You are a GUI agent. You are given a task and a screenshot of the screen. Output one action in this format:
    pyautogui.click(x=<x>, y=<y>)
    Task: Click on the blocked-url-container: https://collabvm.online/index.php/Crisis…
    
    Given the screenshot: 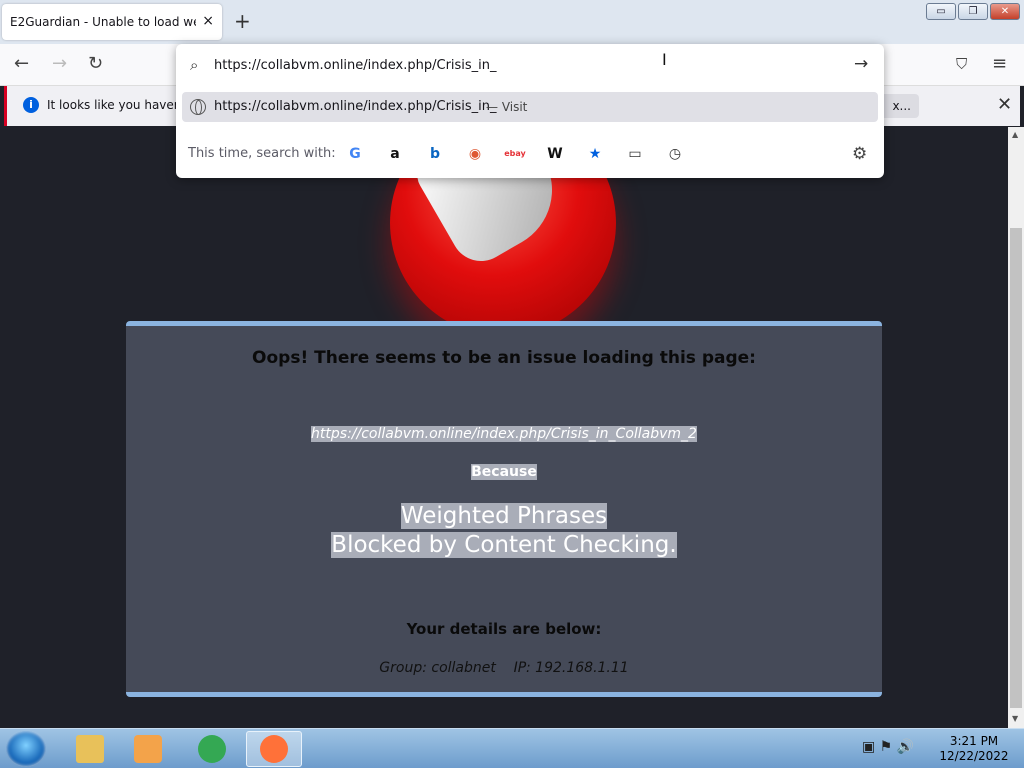 What is the action you would take?
    pyautogui.click(x=504, y=434)
    